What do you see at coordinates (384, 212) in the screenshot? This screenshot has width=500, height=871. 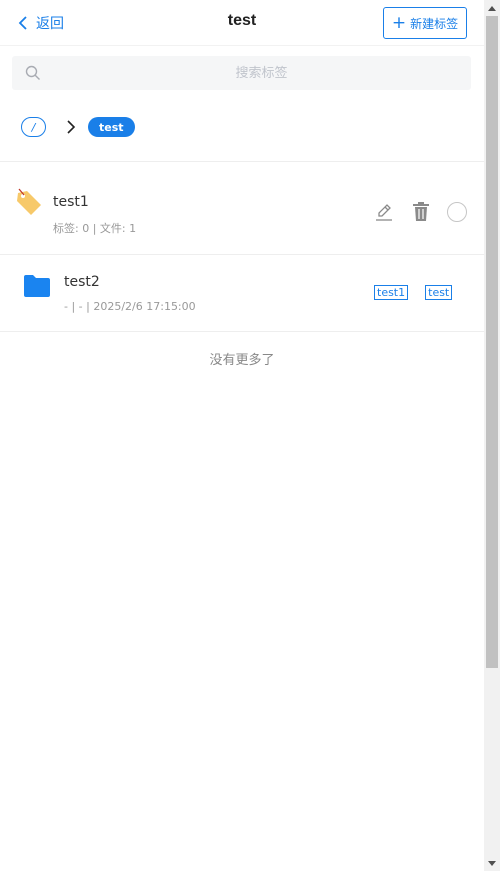 I see `edit-icon` at bounding box center [384, 212].